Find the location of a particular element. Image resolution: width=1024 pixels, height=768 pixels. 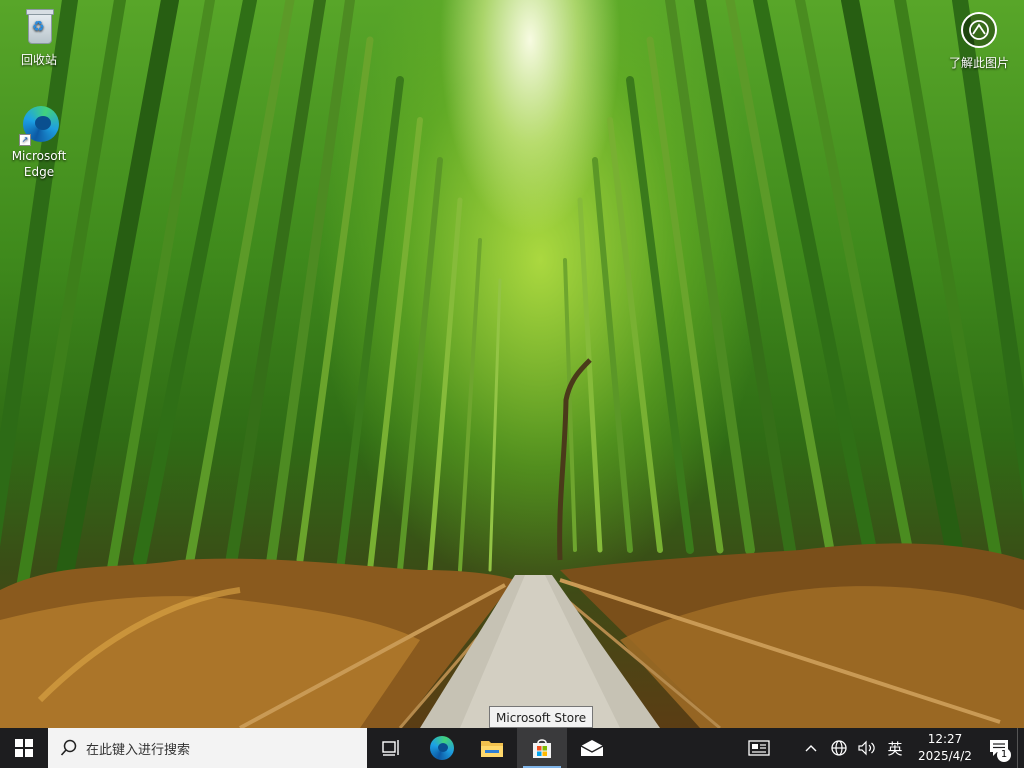

taskbar-microsoft-store-button is located at coordinates (542, 748).